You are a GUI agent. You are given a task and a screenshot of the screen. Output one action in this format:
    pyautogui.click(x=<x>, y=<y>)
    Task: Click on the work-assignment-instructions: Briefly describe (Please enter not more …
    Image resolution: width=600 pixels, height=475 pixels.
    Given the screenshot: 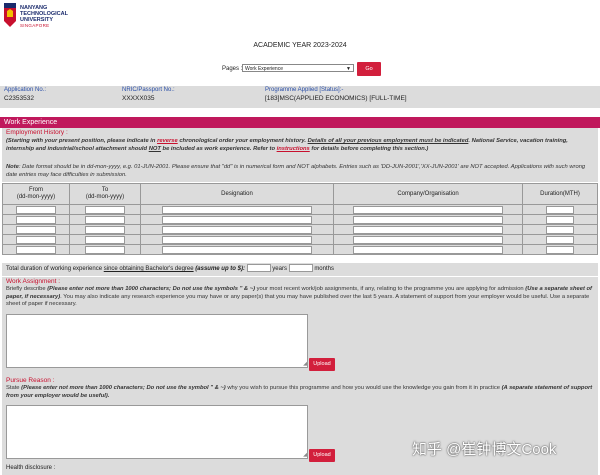 What is the action you would take?
    pyautogui.click(x=299, y=297)
    